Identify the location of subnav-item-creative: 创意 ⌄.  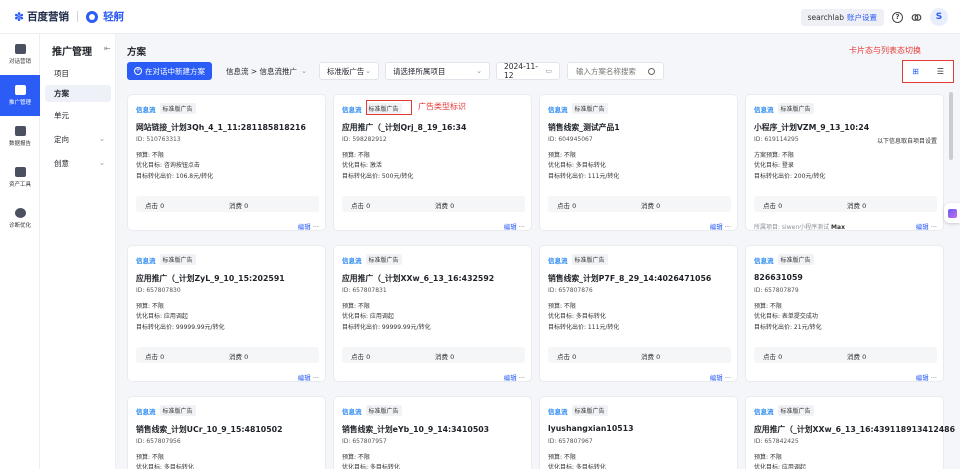
(78, 163).